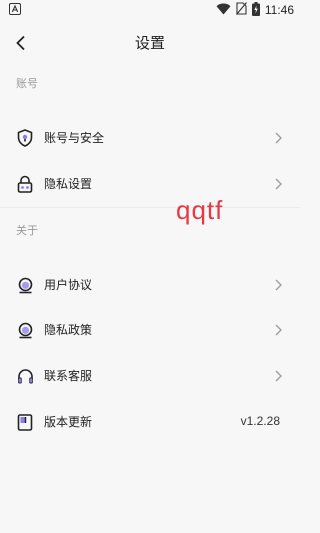  What do you see at coordinates (241, 10) in the screenshot?
I see `no-sim-icon` at bounding box center [241, 10].